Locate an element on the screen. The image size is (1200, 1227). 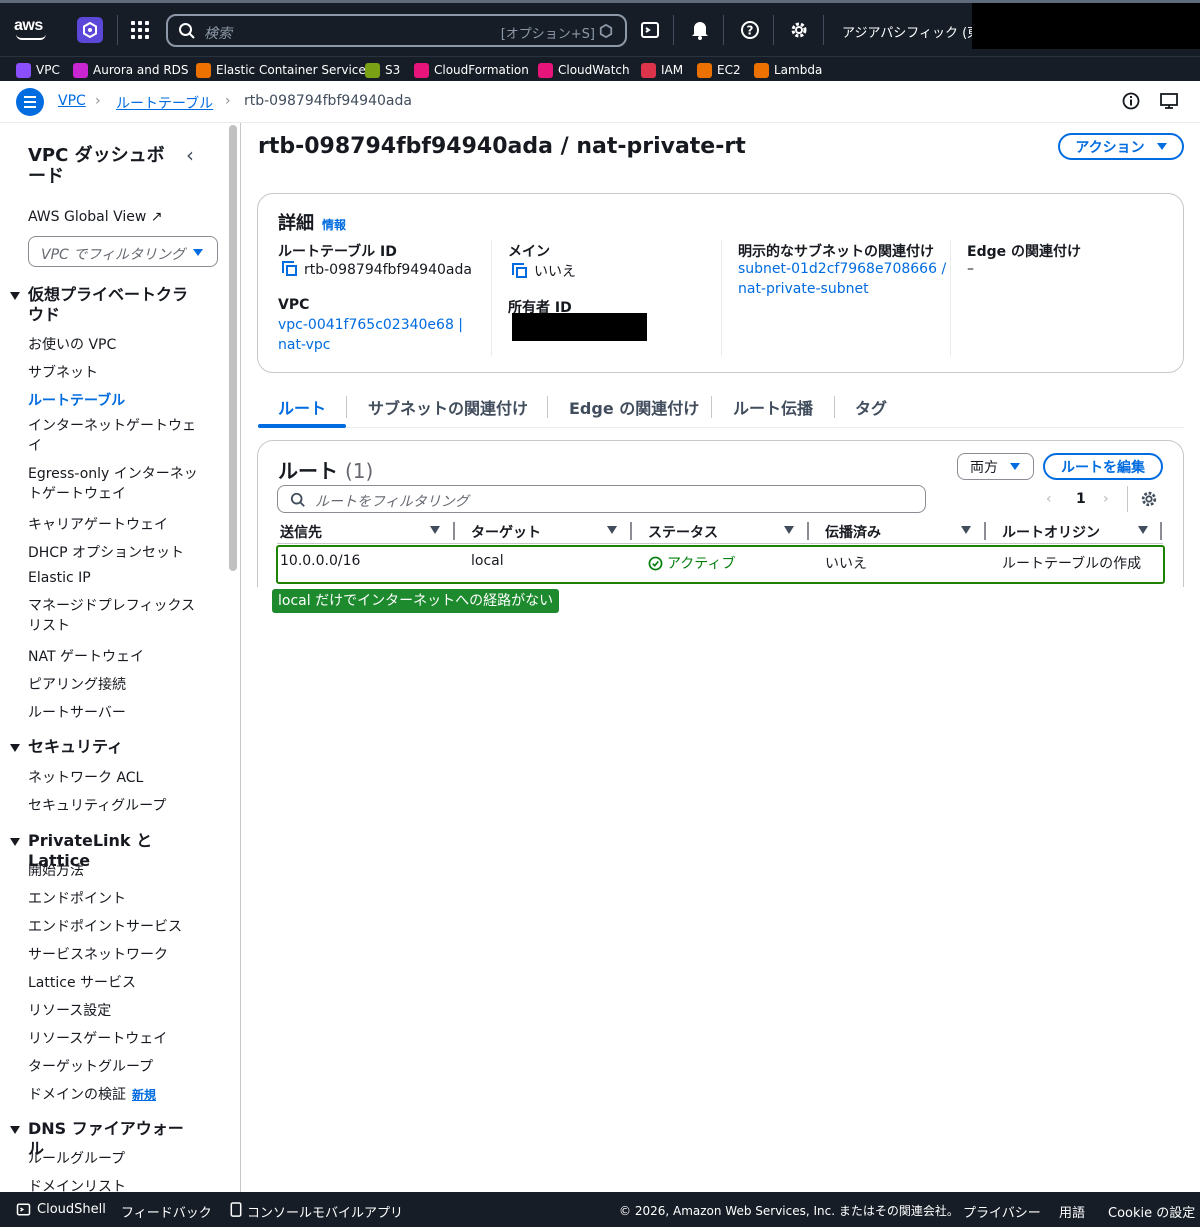
favorite-lambda: Lambda is located at coordinates (788, 70).